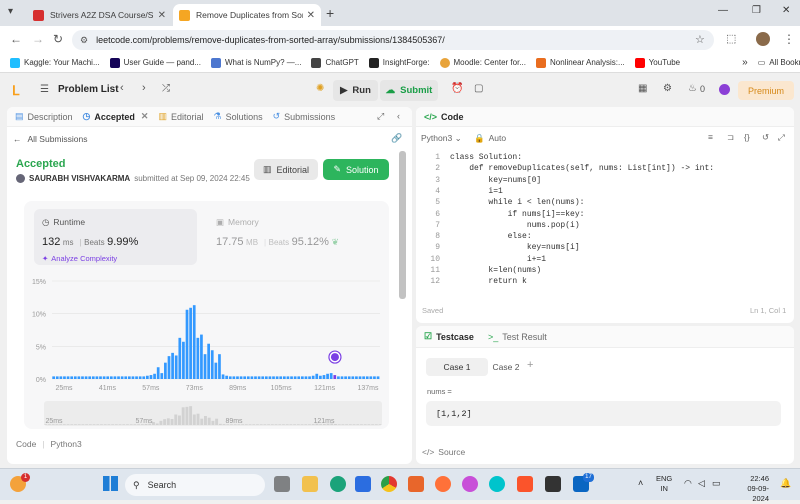 Image resolution: width=800 pixels, height=504 pixels. What do you see at coordinates (603, 413) in the screenshot?
I see `nums-input: [1,1,2]` at bounding box center [603, 413].